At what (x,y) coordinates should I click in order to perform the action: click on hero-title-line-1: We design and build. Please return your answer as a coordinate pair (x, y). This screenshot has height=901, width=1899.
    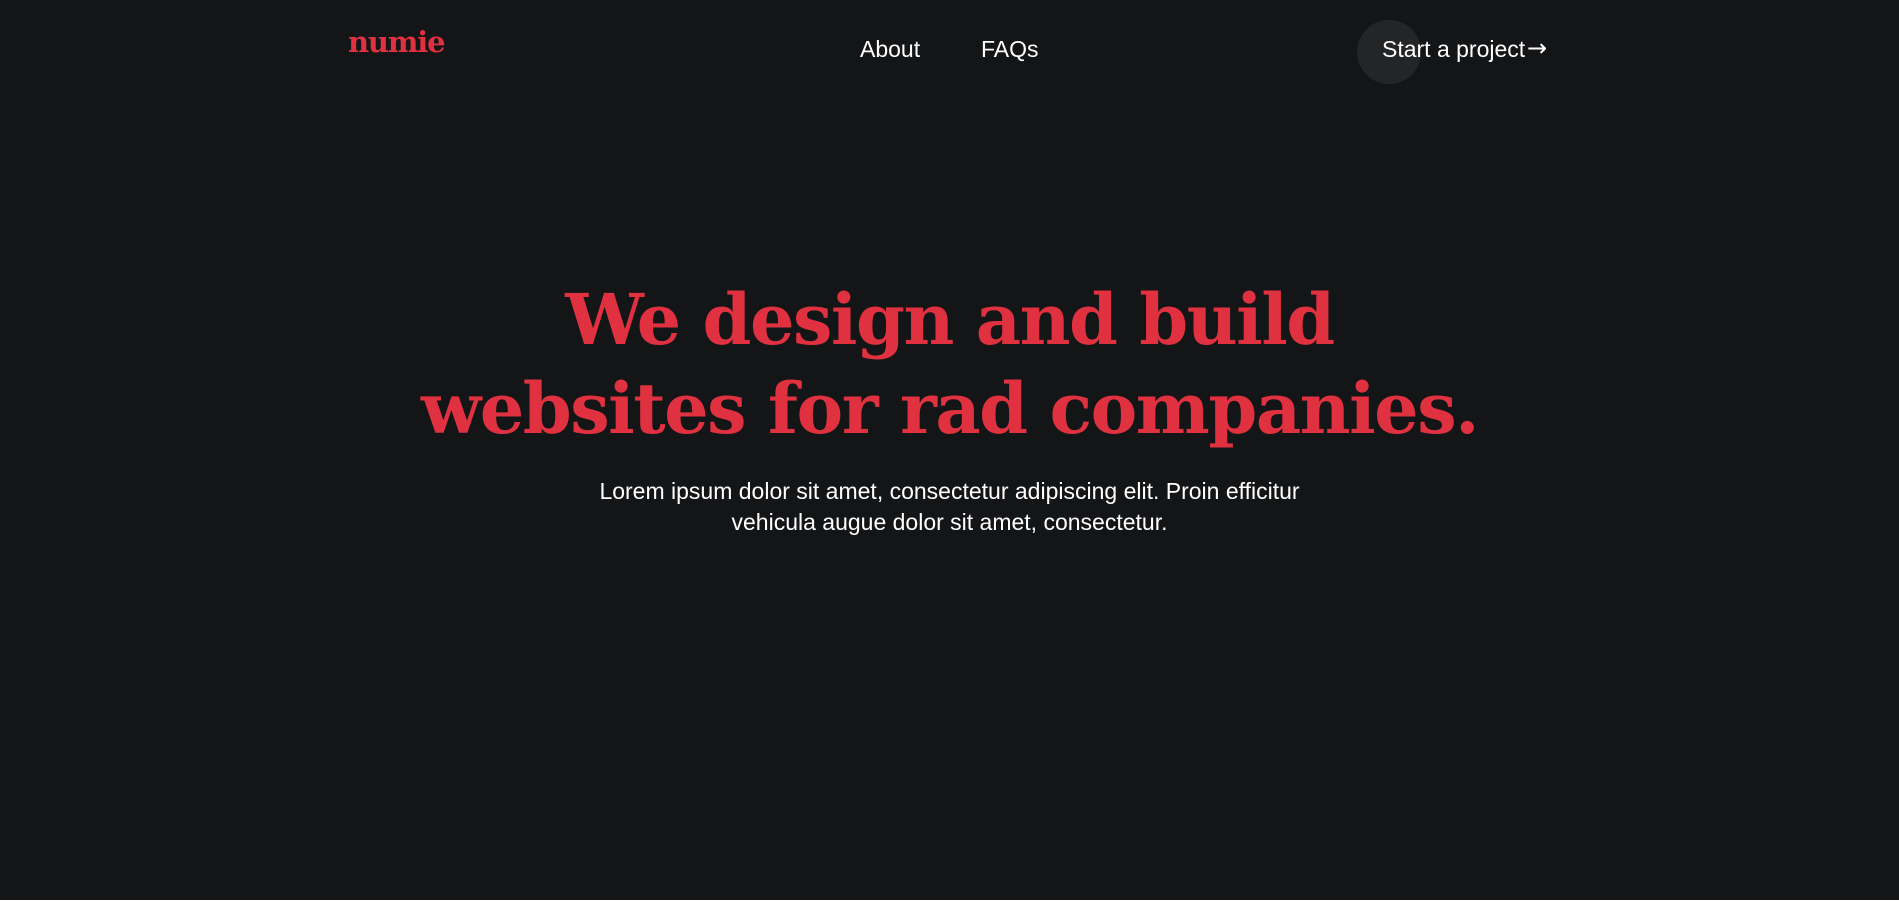
    Looking at the image, I should click on (950, 319).